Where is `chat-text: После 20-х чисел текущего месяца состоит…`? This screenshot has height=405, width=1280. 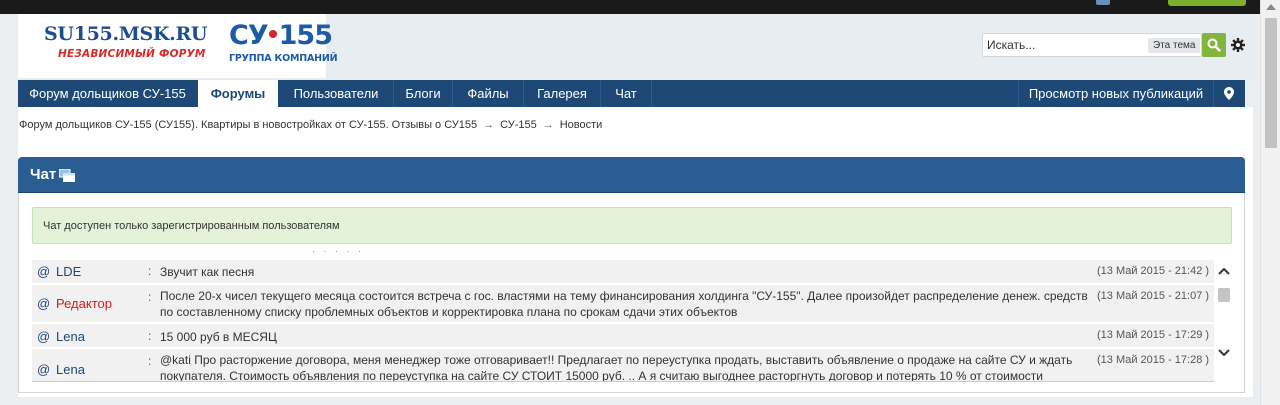
chat-text: После 20-х чисел текущего месяца состоит… is located at coordinates (624, 304).